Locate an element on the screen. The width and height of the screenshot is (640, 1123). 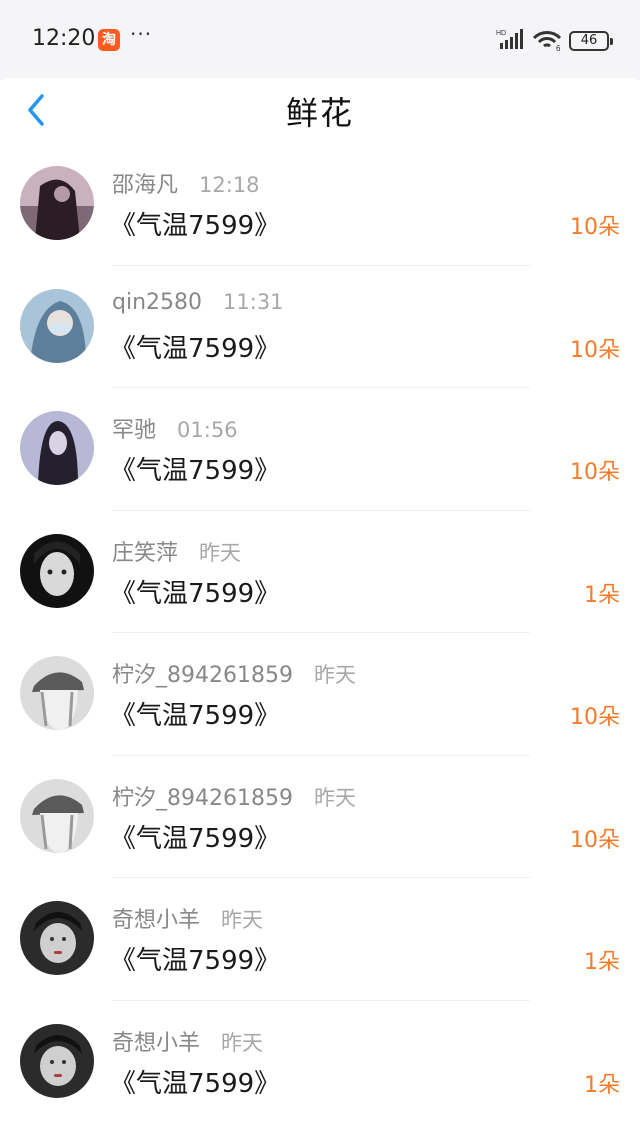
timestamp: 11:31 is located at coordinates (253, 301).